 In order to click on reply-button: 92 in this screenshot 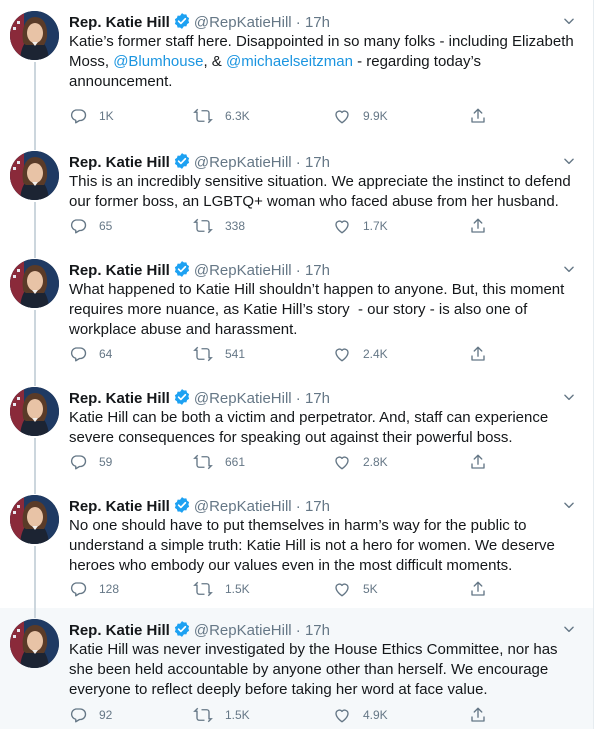, I will do `click(90, 715)`.